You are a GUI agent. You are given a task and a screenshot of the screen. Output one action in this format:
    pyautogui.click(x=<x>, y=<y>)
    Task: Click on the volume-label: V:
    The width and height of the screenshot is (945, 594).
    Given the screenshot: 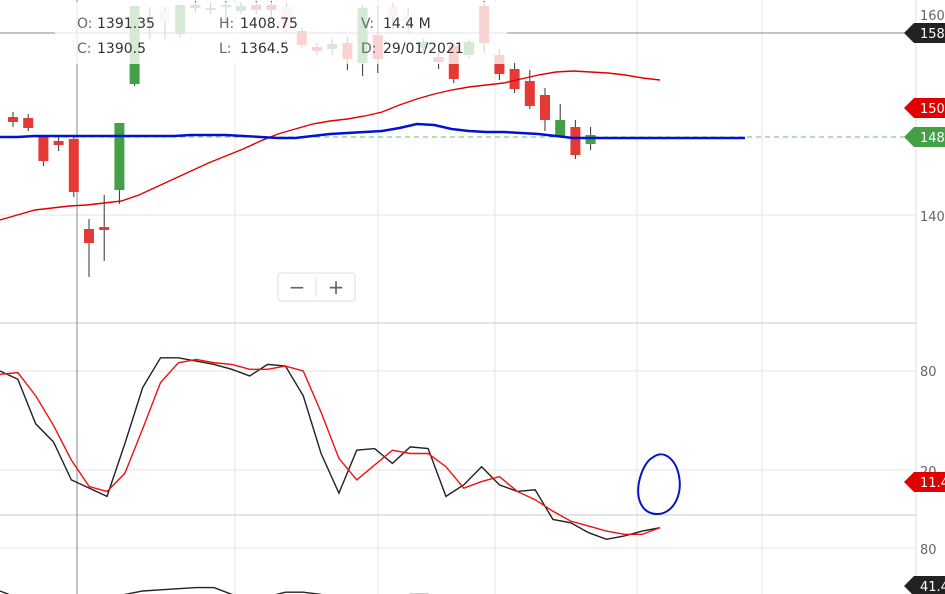 What is the action you would take?
    pyautogui.click(x=367, y=24)
    